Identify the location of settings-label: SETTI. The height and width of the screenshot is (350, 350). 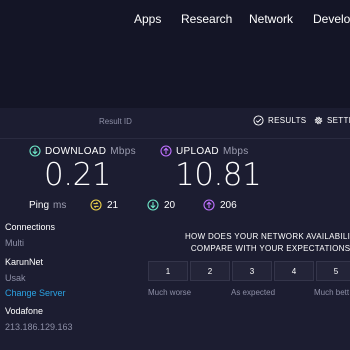
(338, 120).